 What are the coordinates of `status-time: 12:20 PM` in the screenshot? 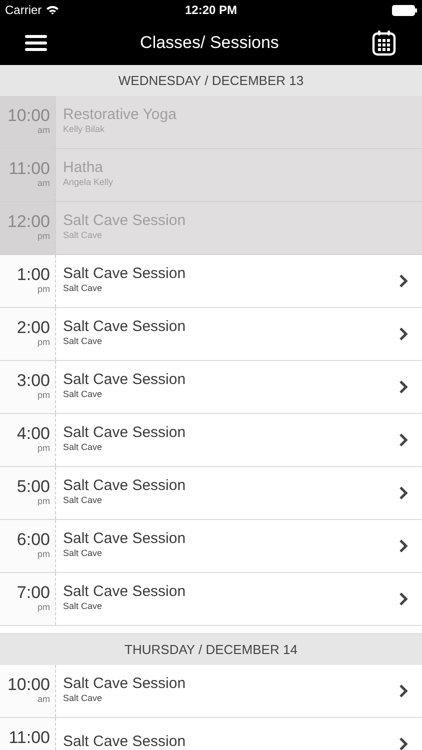 It's located at (211, 10).